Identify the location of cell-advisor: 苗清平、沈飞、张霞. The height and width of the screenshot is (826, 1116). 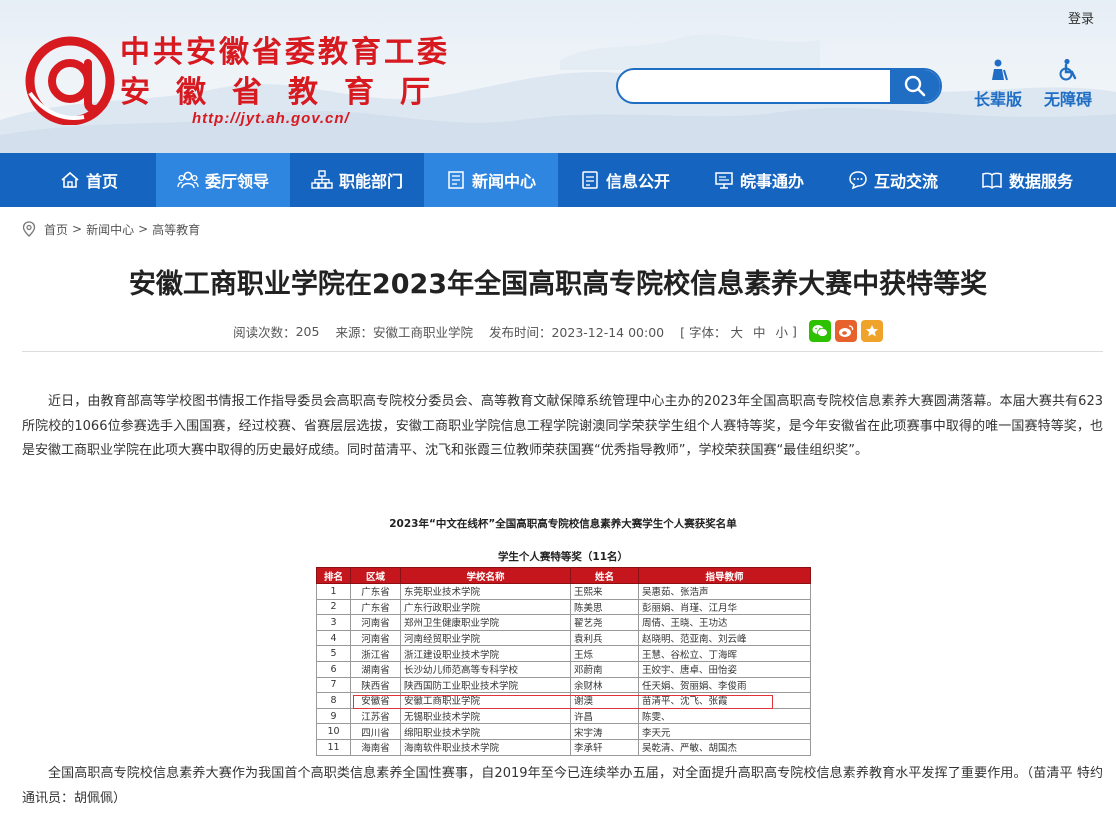
(724, 700).